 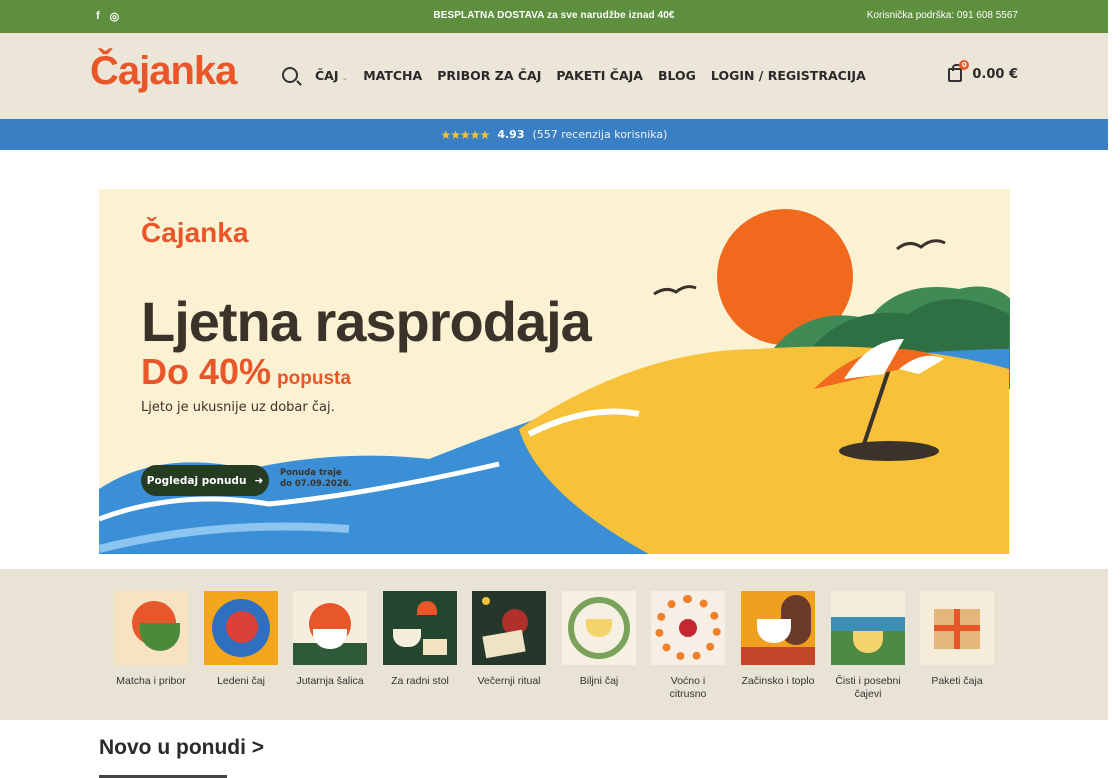 I want to click on discount-suffix: popusta, so click(x=314, y=378).